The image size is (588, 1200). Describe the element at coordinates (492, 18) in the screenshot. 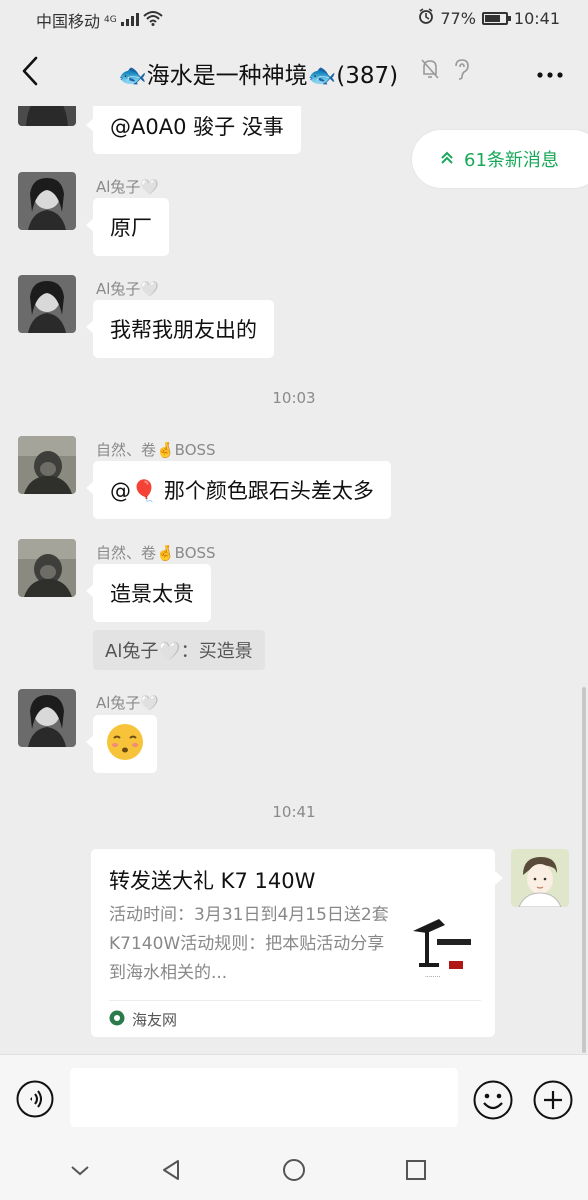

I see `battery-fill` at that location.